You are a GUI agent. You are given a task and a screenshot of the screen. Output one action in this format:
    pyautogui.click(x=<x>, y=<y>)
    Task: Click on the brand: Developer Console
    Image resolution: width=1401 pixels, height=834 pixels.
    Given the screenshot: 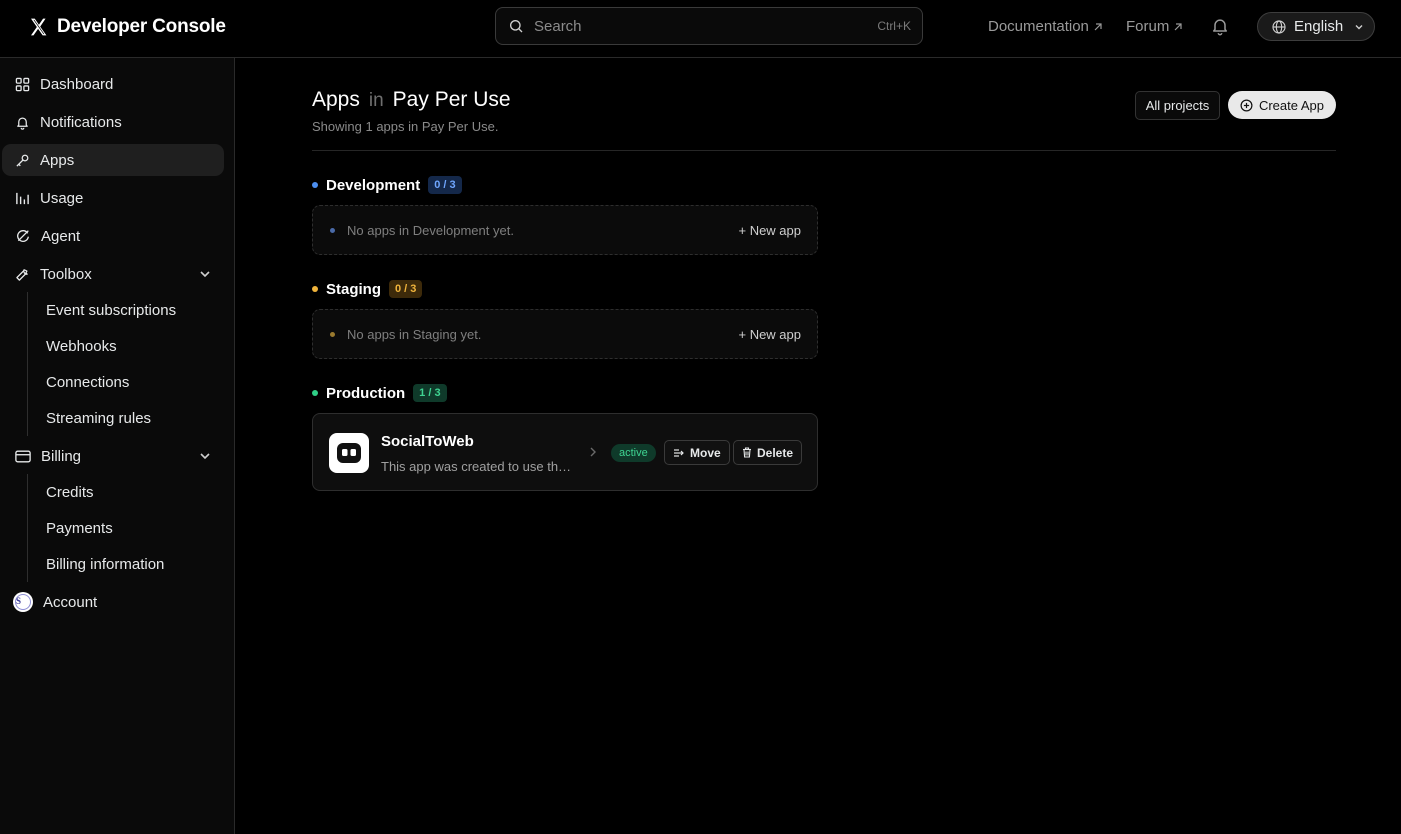 What is the action you would take?
    pyautogui.click(x=127, y=27)
    